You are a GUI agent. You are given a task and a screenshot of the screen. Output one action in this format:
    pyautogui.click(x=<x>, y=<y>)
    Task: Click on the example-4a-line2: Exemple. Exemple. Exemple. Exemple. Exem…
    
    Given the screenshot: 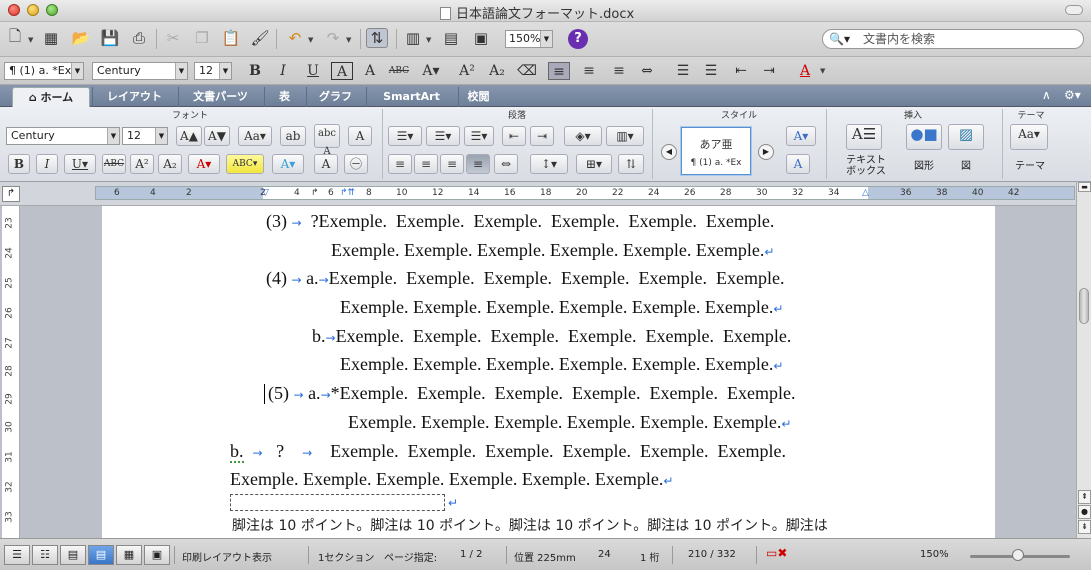 What is the action you would take?
    pyautogui.click(x=561, y=307)
    